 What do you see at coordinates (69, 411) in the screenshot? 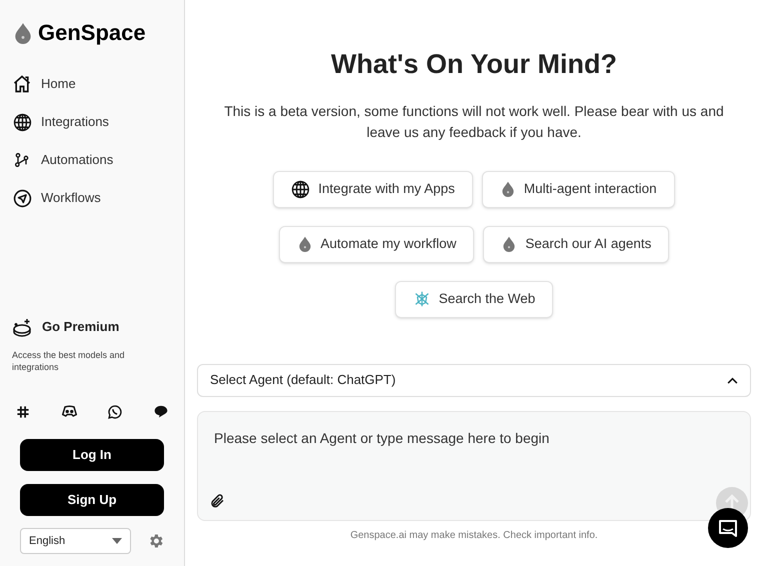
I see `game-controller-icon` at bounding box center [69, 411].